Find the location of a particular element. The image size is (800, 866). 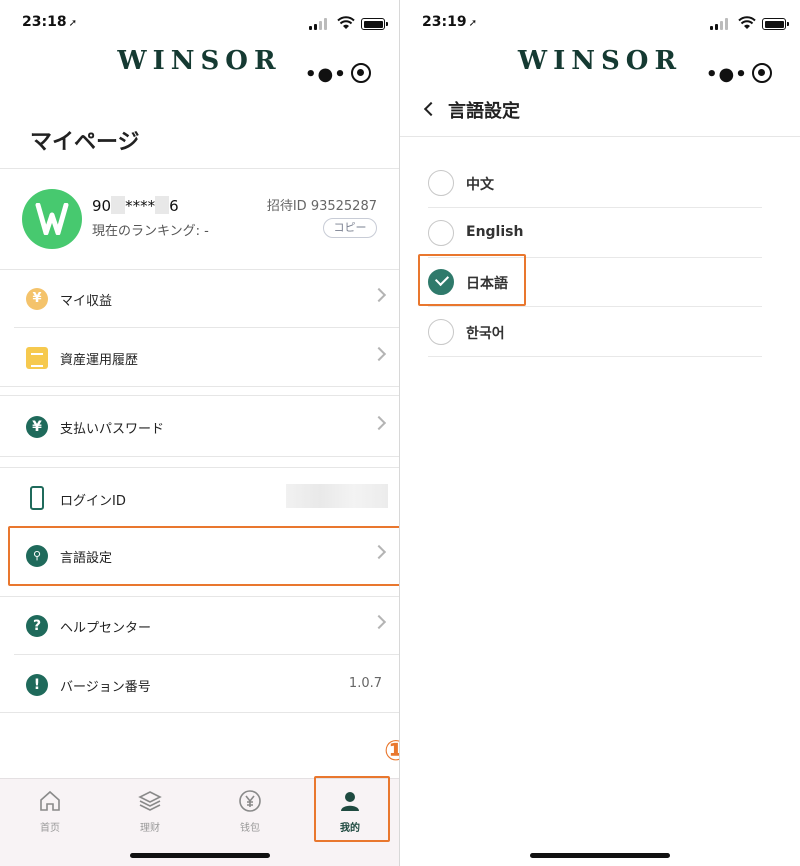

menu-item-version: ! バージョン番号 1.0.7 is located at coordinates (199, 684).